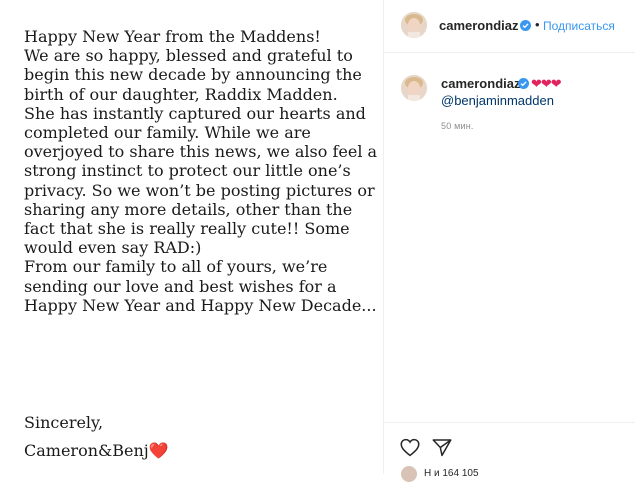 This screenshot has width=635, height=482. I want to click on avatar-image, so click(414, 25).